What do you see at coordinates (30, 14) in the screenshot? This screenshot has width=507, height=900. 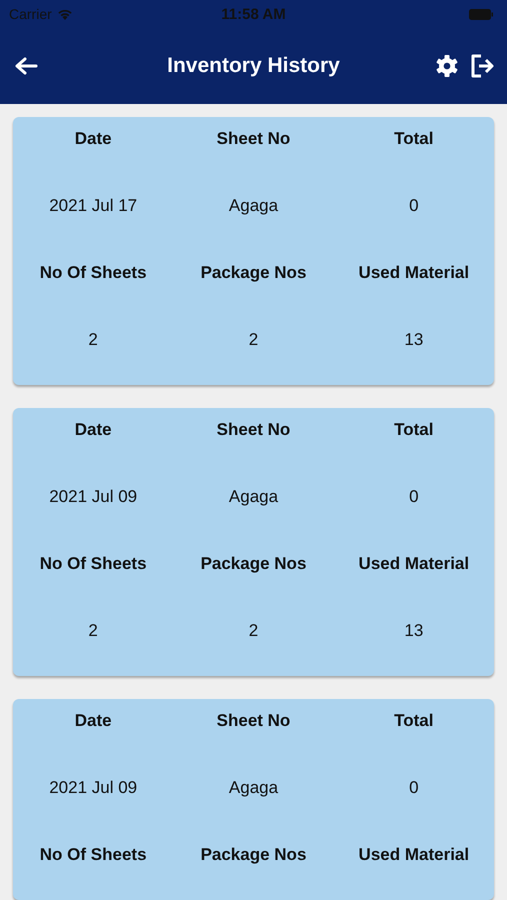 I see `carrier-name: Carrier` at bounding box center [30, 14].